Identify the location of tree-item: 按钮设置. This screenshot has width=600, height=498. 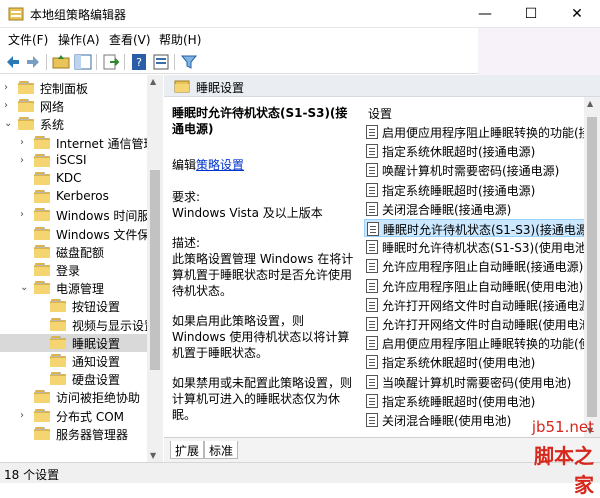
(73, 306).